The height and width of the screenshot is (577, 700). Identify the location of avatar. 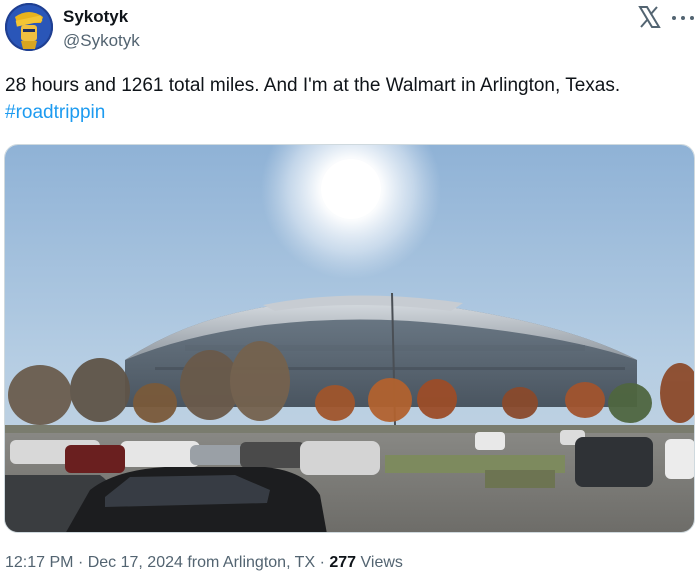
(29, 27).